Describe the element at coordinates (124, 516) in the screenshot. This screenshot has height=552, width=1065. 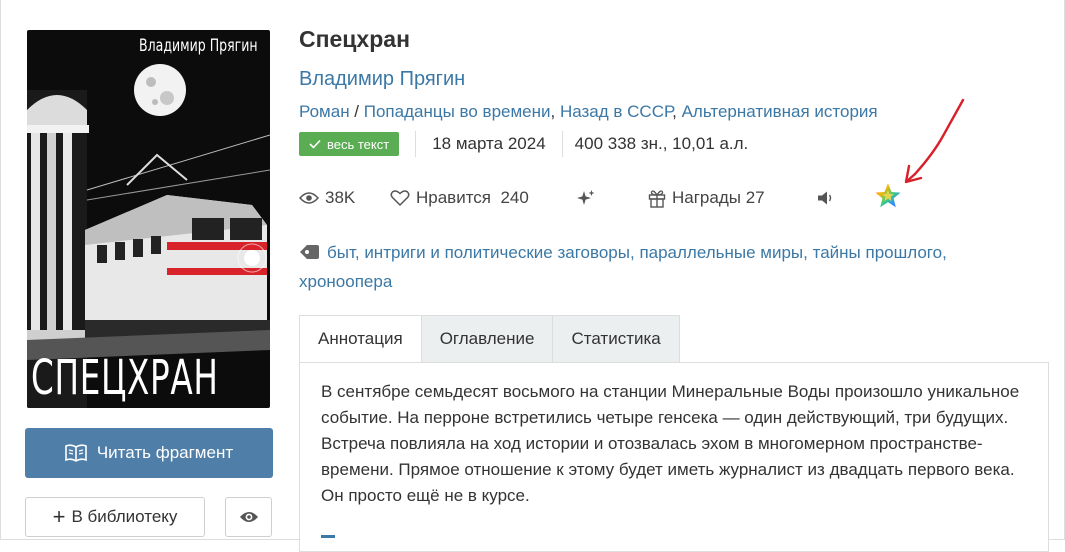
I see `add-to-library-label: В библиотеку` at that location.